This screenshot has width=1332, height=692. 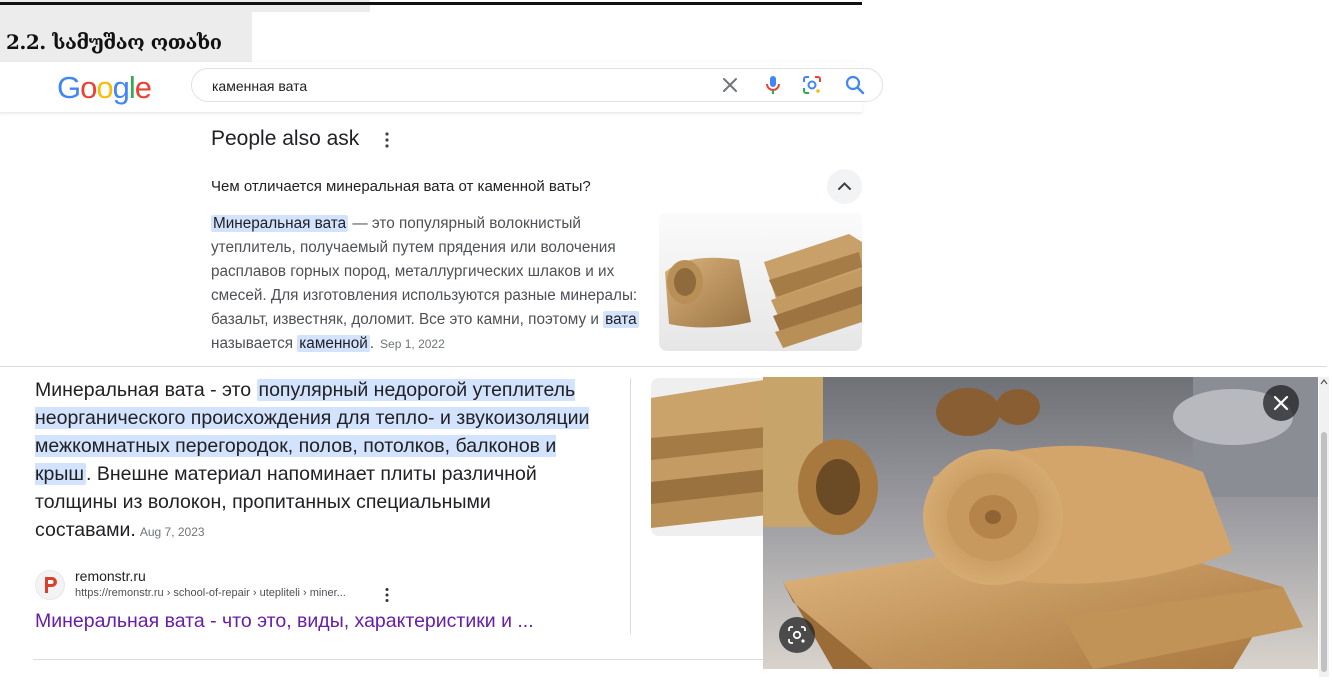 What do you see at coordinates (280, 223) in the screenshot?
I see `highlight-mineral-wool: Минеральная вата` at bounding box center [280, 223].